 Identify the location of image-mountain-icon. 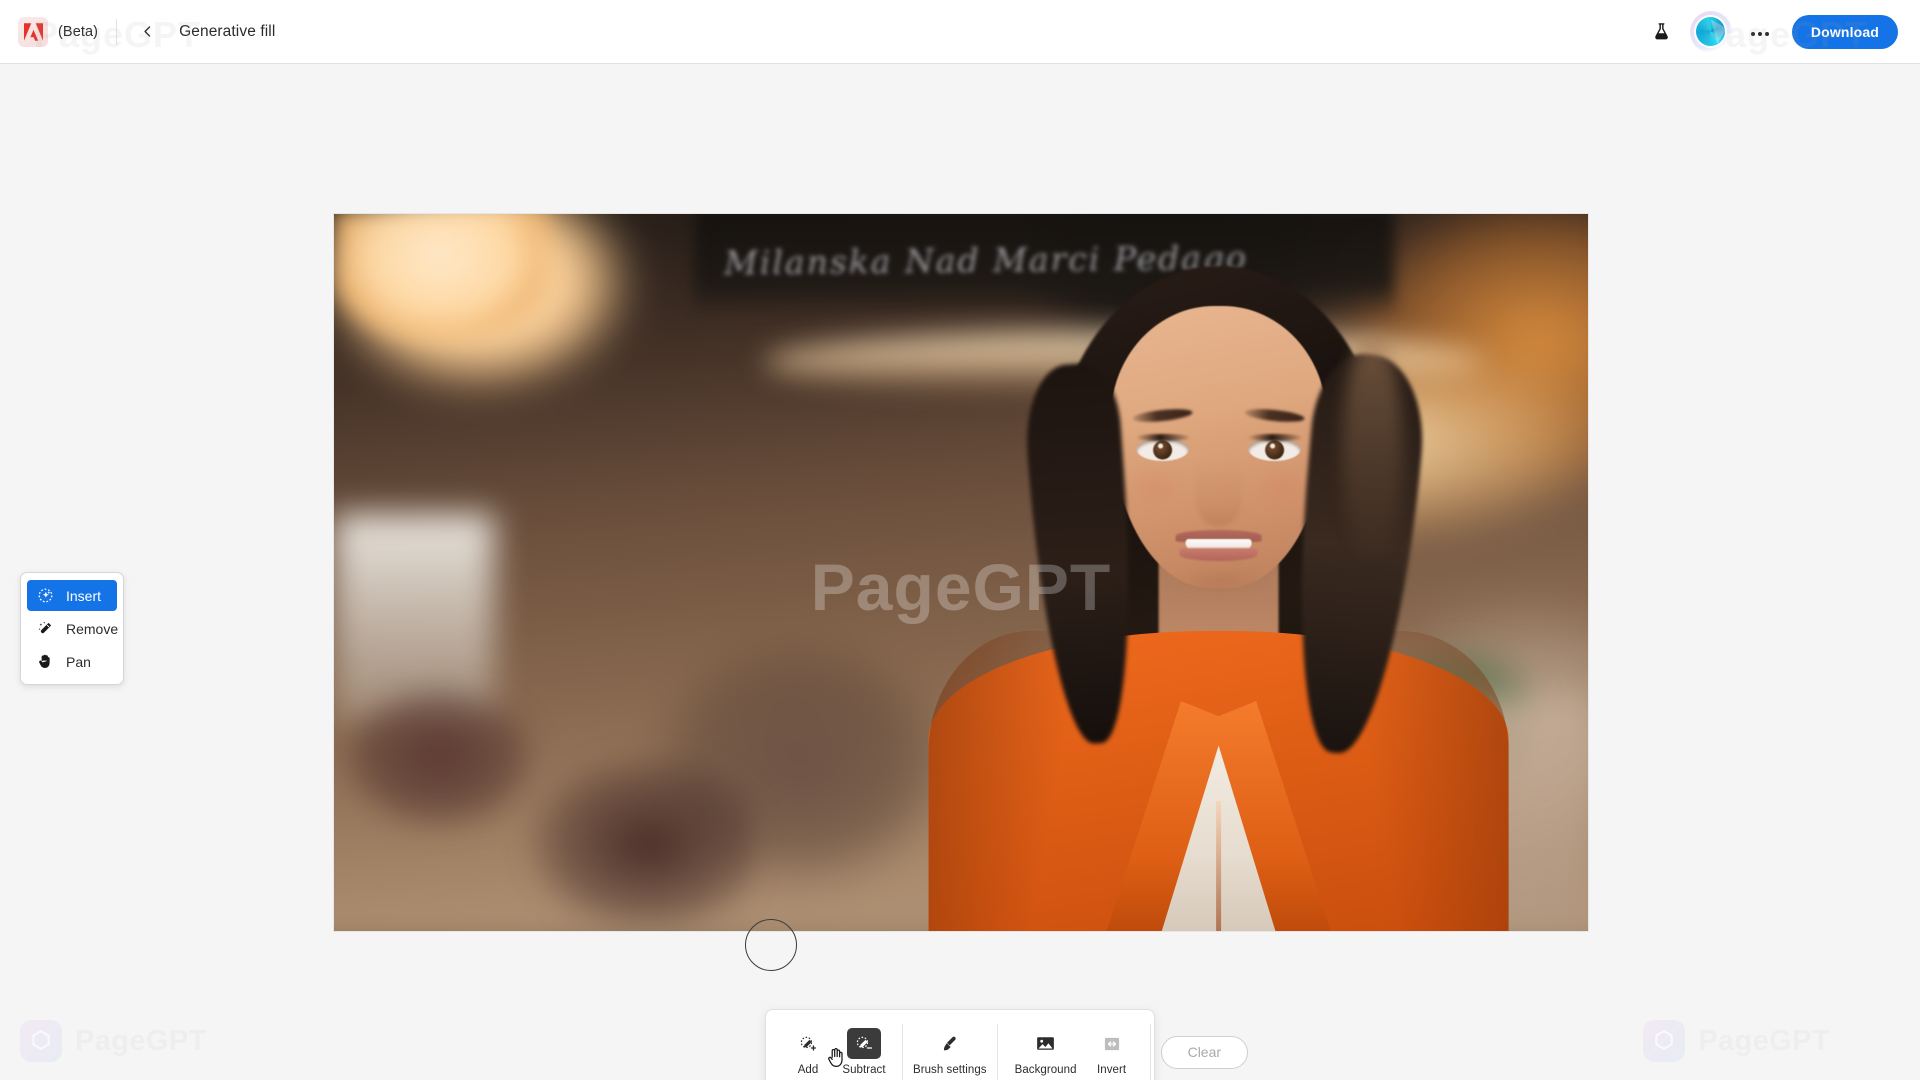
(1046, 1043).